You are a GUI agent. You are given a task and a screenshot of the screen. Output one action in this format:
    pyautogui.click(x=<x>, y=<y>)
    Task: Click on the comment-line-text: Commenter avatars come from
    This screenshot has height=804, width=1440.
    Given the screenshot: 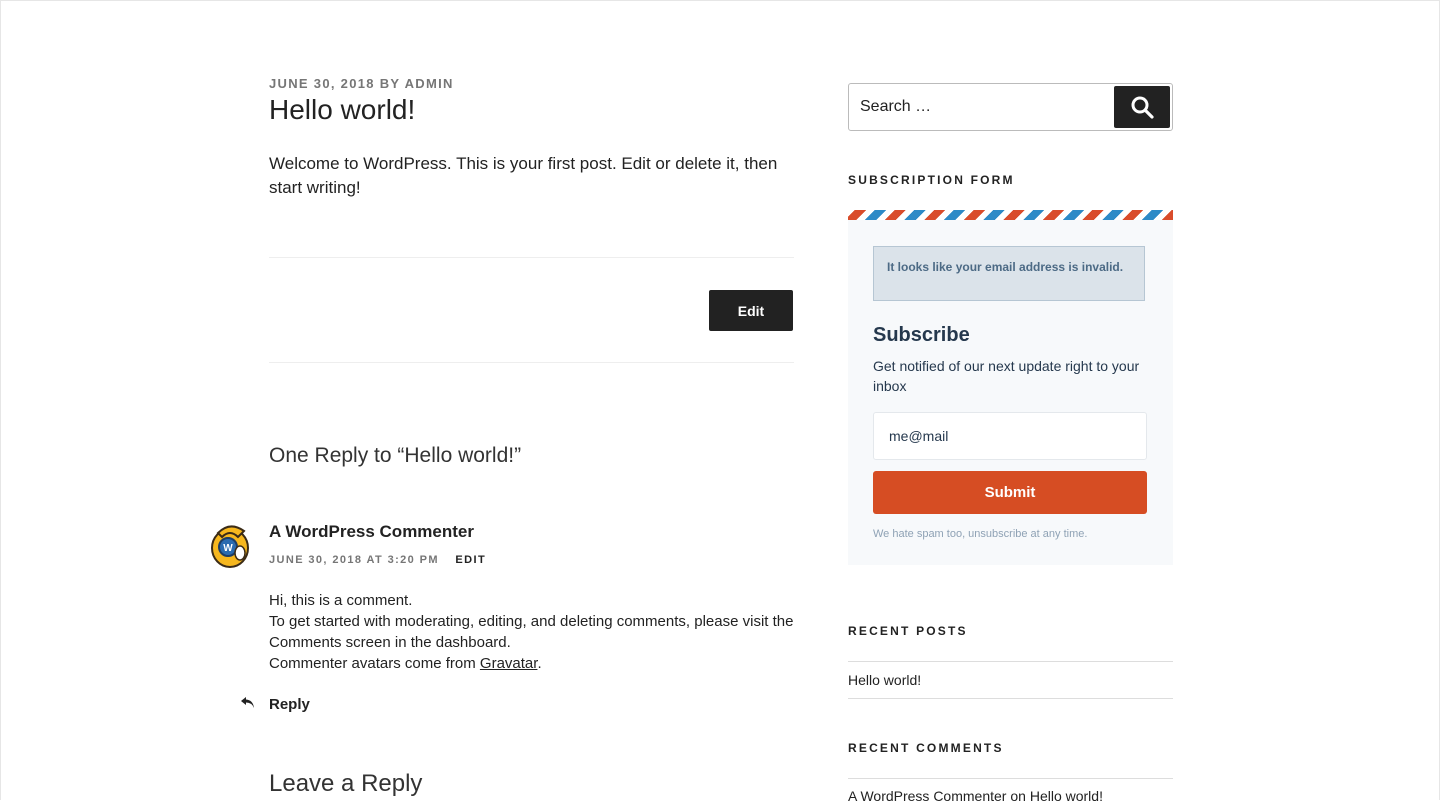 What is the action you would take?
    pyautogui.click(x=374, y=663)
    